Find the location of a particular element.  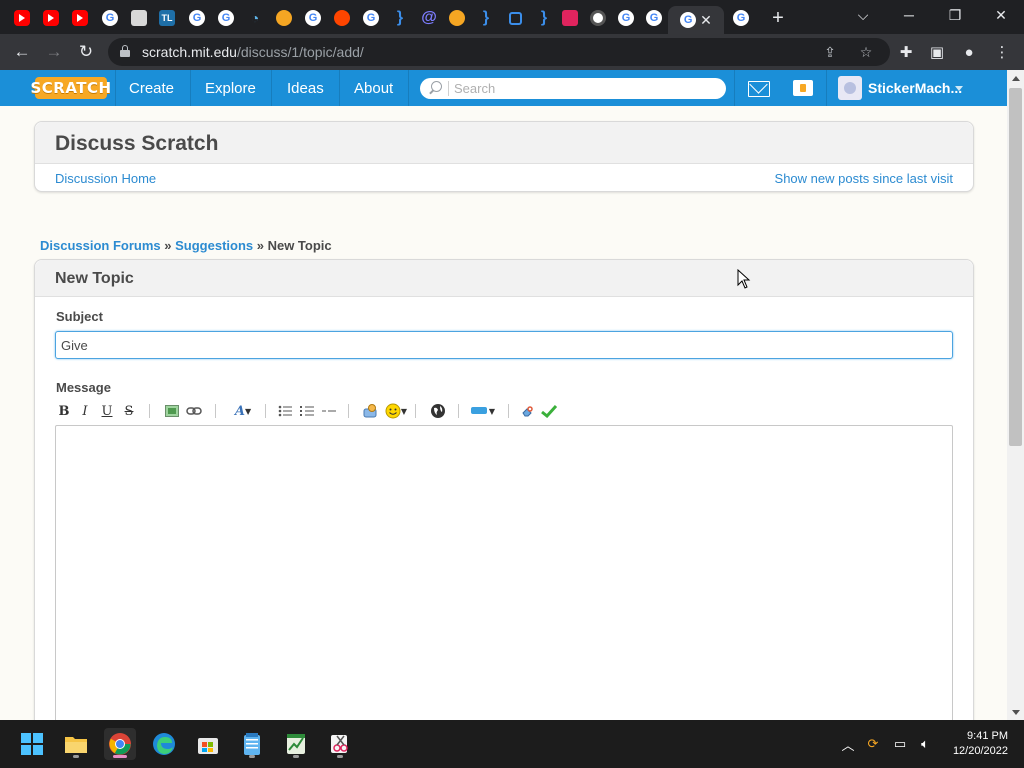

scrollbar-thumb is located at coordinates (1015, 267).